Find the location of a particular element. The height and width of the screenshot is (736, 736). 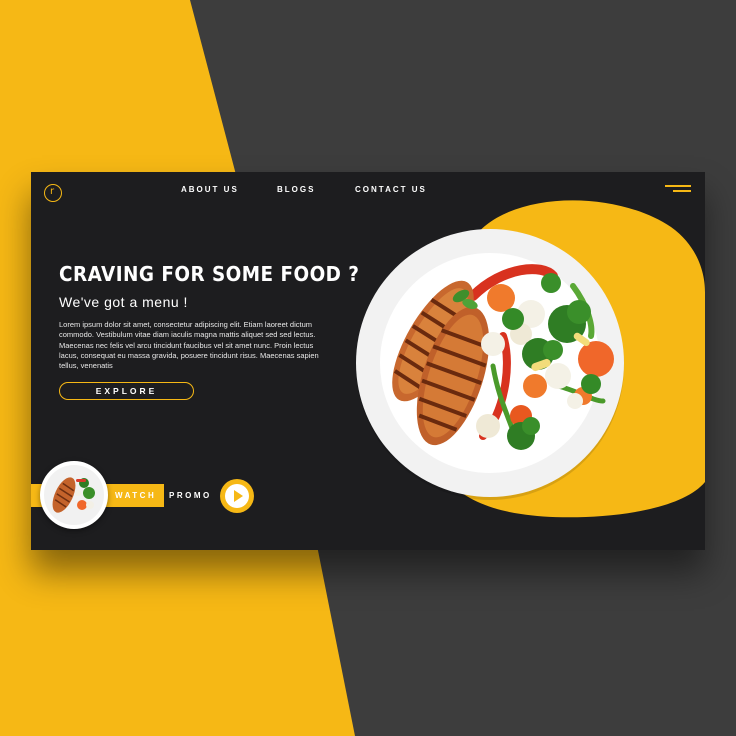

food-plate-thumbnail-icon is located at coordinates (74, 495).